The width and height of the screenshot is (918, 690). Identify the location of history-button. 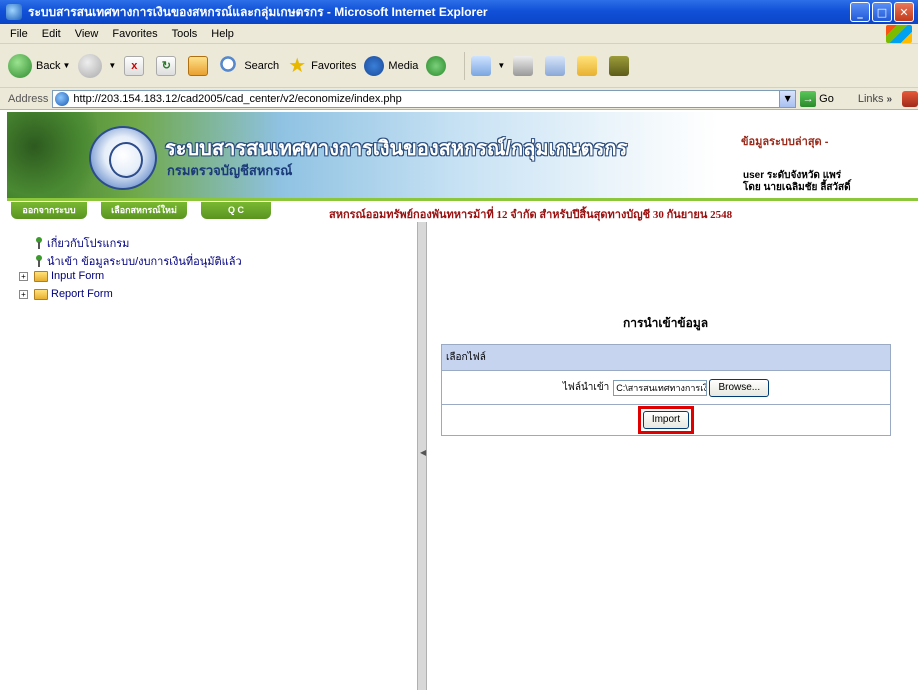
(438, 65).